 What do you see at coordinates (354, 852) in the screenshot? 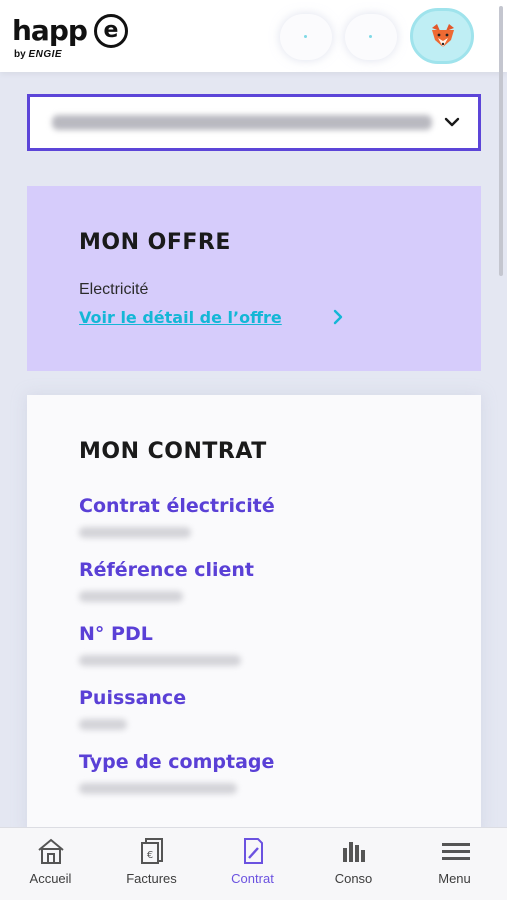
I see `bar-chart-icon` at bounding box center [354, 852].